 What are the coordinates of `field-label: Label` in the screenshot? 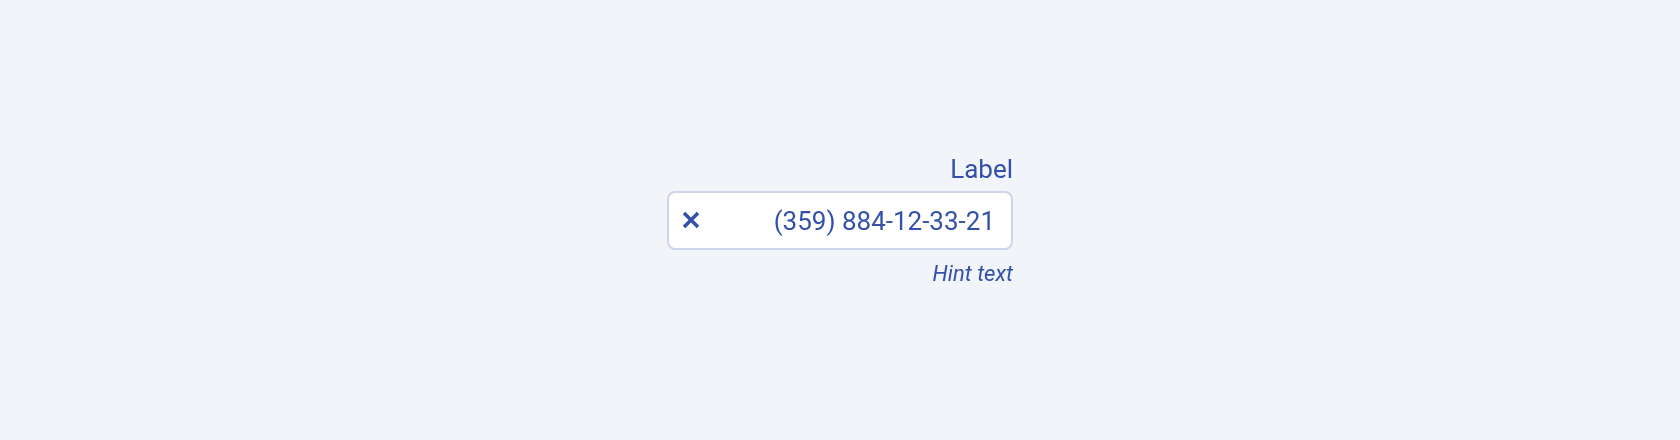 It's located at (981, 169).